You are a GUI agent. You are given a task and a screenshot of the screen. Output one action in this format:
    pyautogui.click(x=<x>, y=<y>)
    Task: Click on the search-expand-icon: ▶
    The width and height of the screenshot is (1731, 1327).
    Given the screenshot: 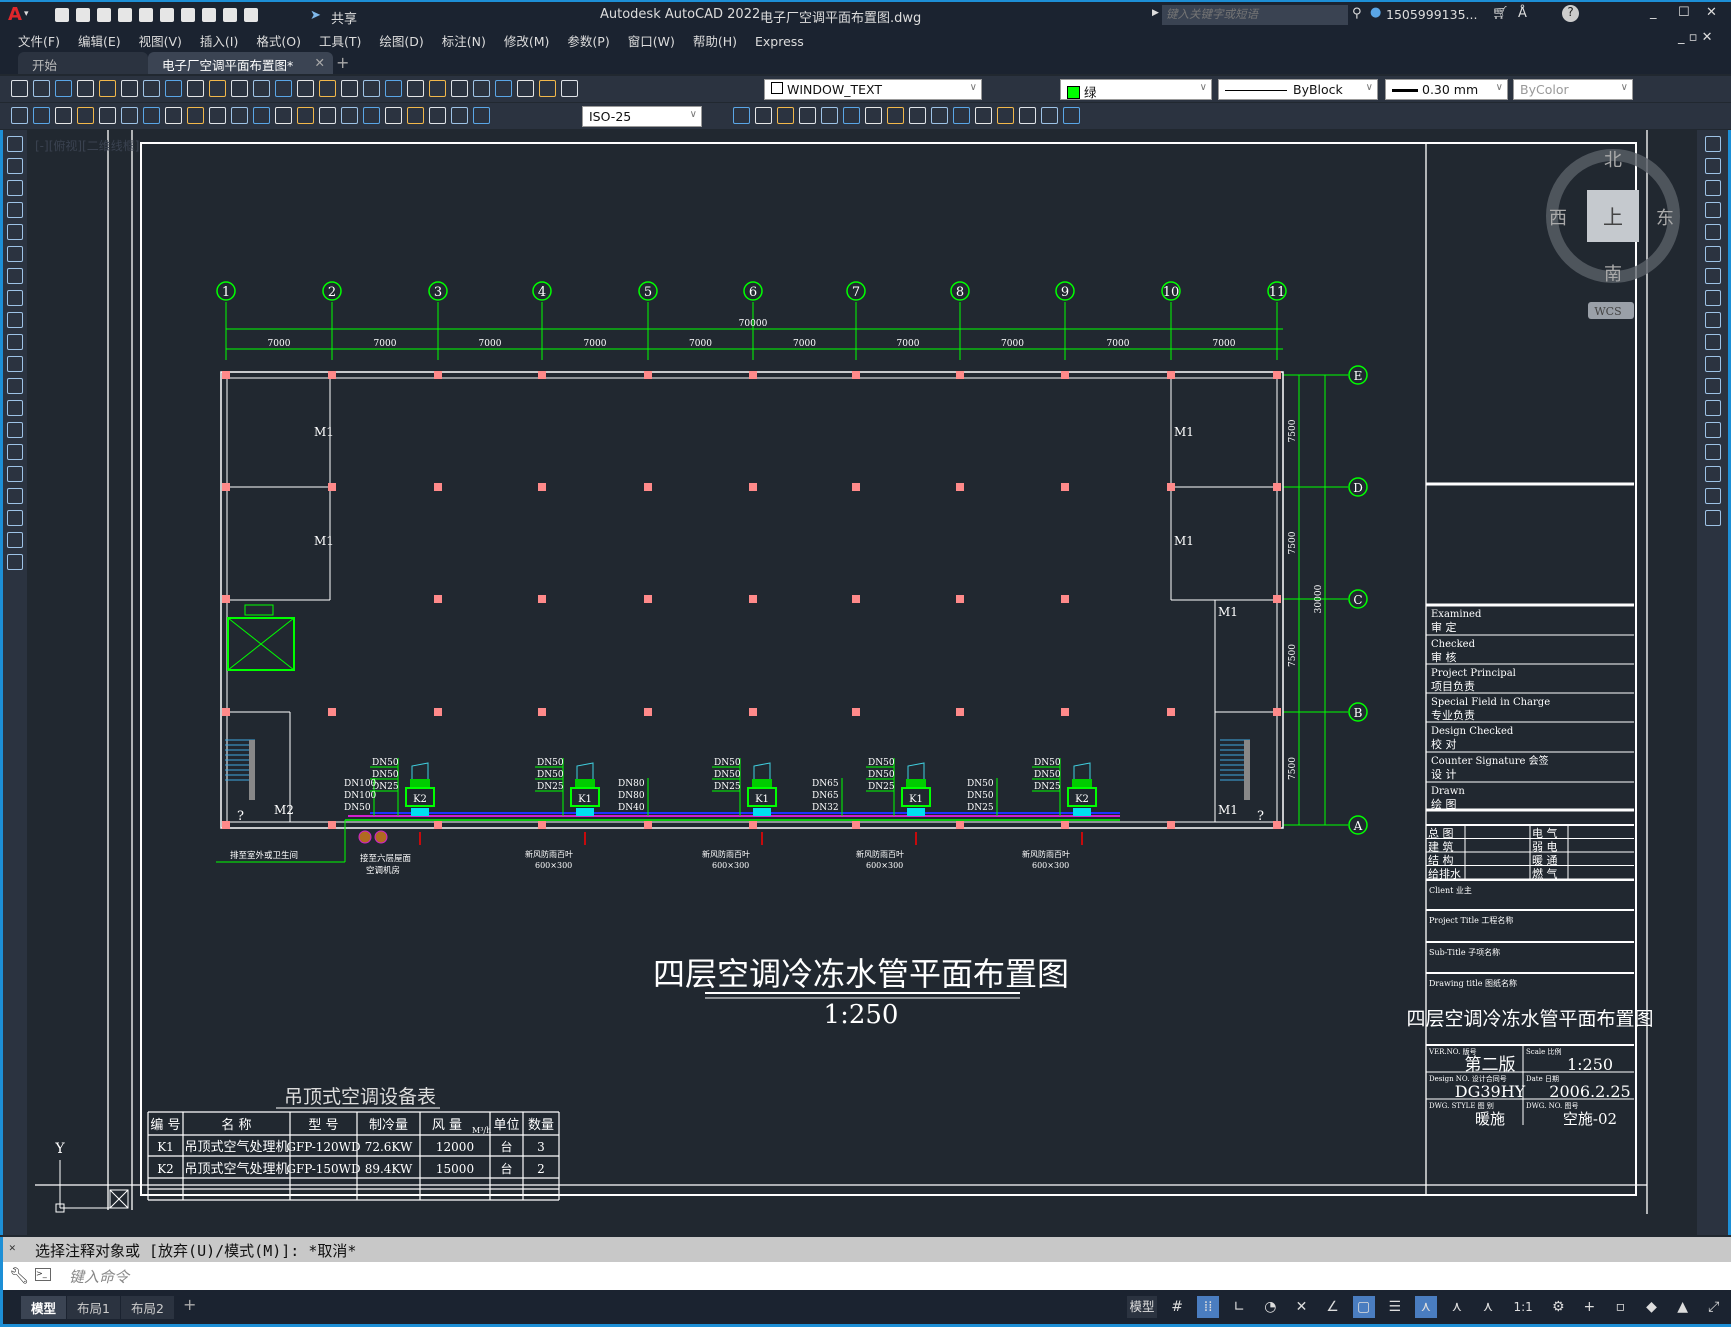 What is the action you would take?
    pyautogui.click(x=1155, y=13)
    